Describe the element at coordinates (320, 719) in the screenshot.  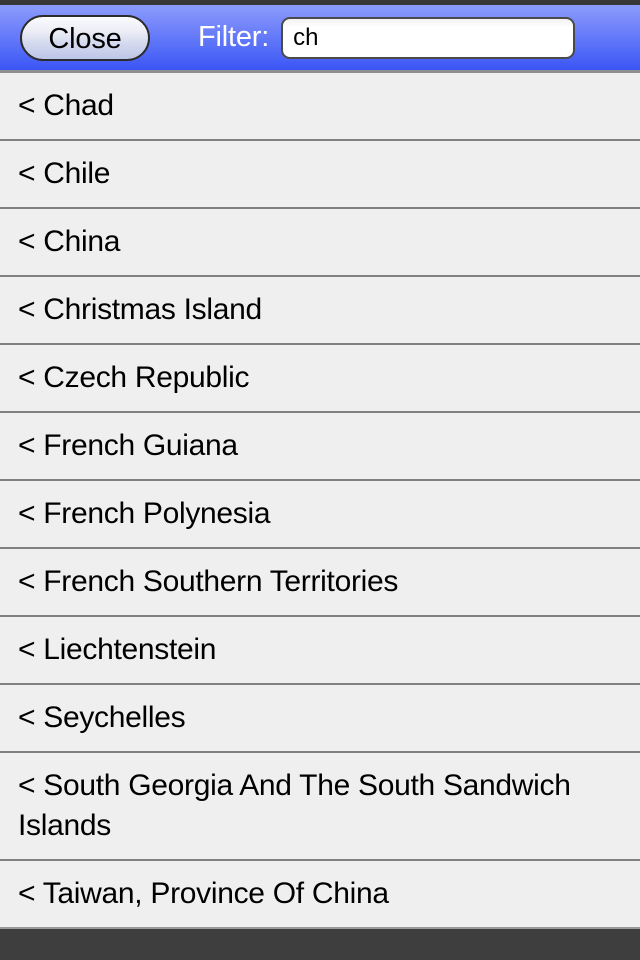
I see `list-item: < Seychelles` at that location.